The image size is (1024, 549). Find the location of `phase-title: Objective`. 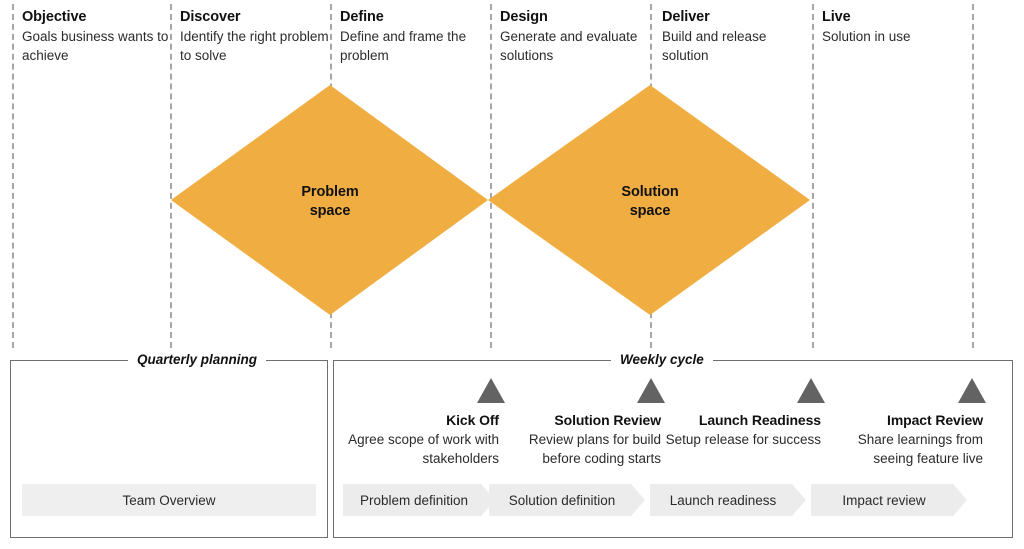

phase-title: Objective is located at coordinates (54, 17).